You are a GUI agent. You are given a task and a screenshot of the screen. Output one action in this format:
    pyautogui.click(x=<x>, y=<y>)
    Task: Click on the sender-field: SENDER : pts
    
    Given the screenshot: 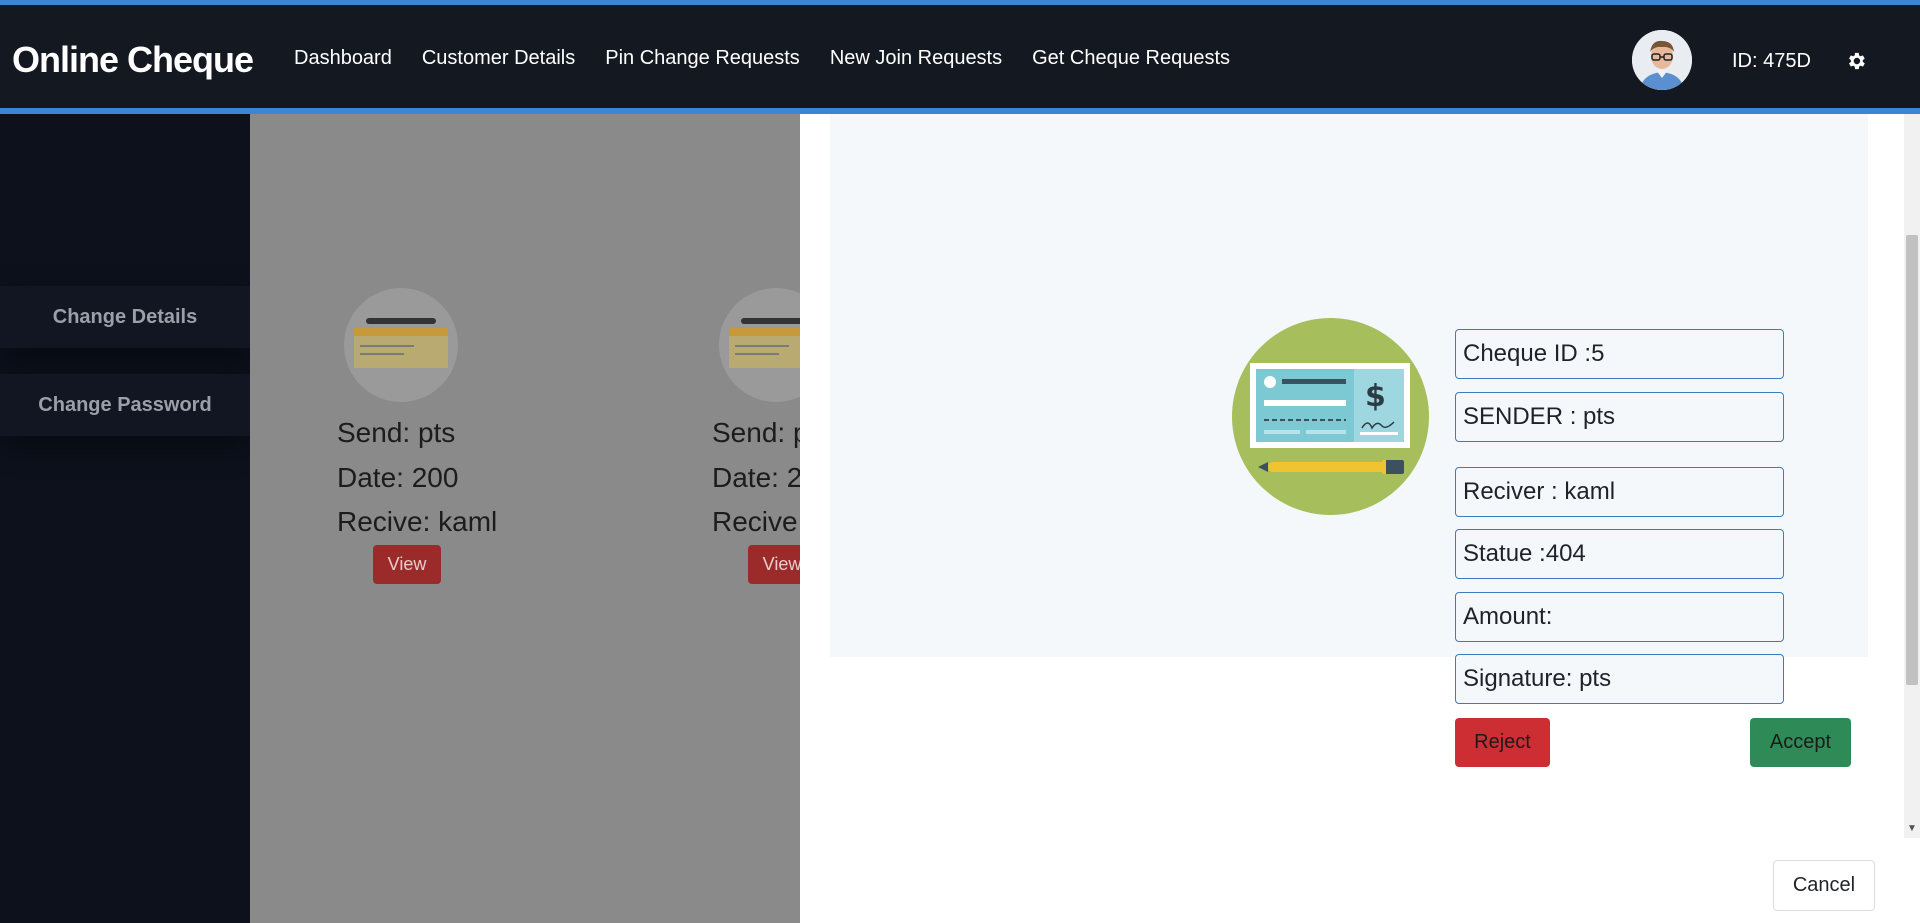 What is the action you would take?
    pyautogui.click(x=1619, y=417)
    